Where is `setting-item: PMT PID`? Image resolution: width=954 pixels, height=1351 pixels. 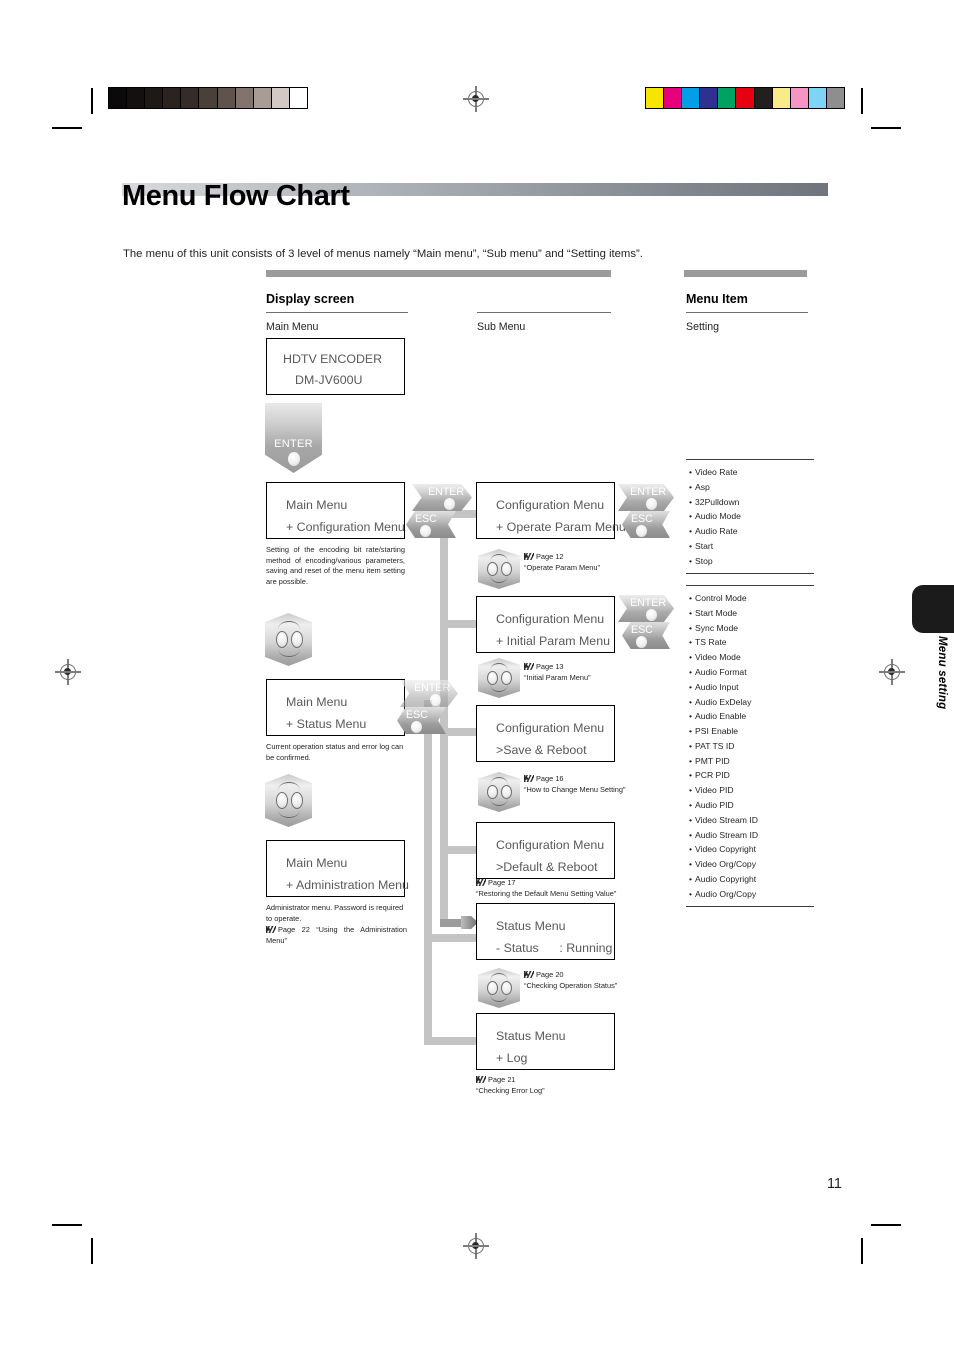
setting-item: PMT PID is located at coordinates (751, 761).